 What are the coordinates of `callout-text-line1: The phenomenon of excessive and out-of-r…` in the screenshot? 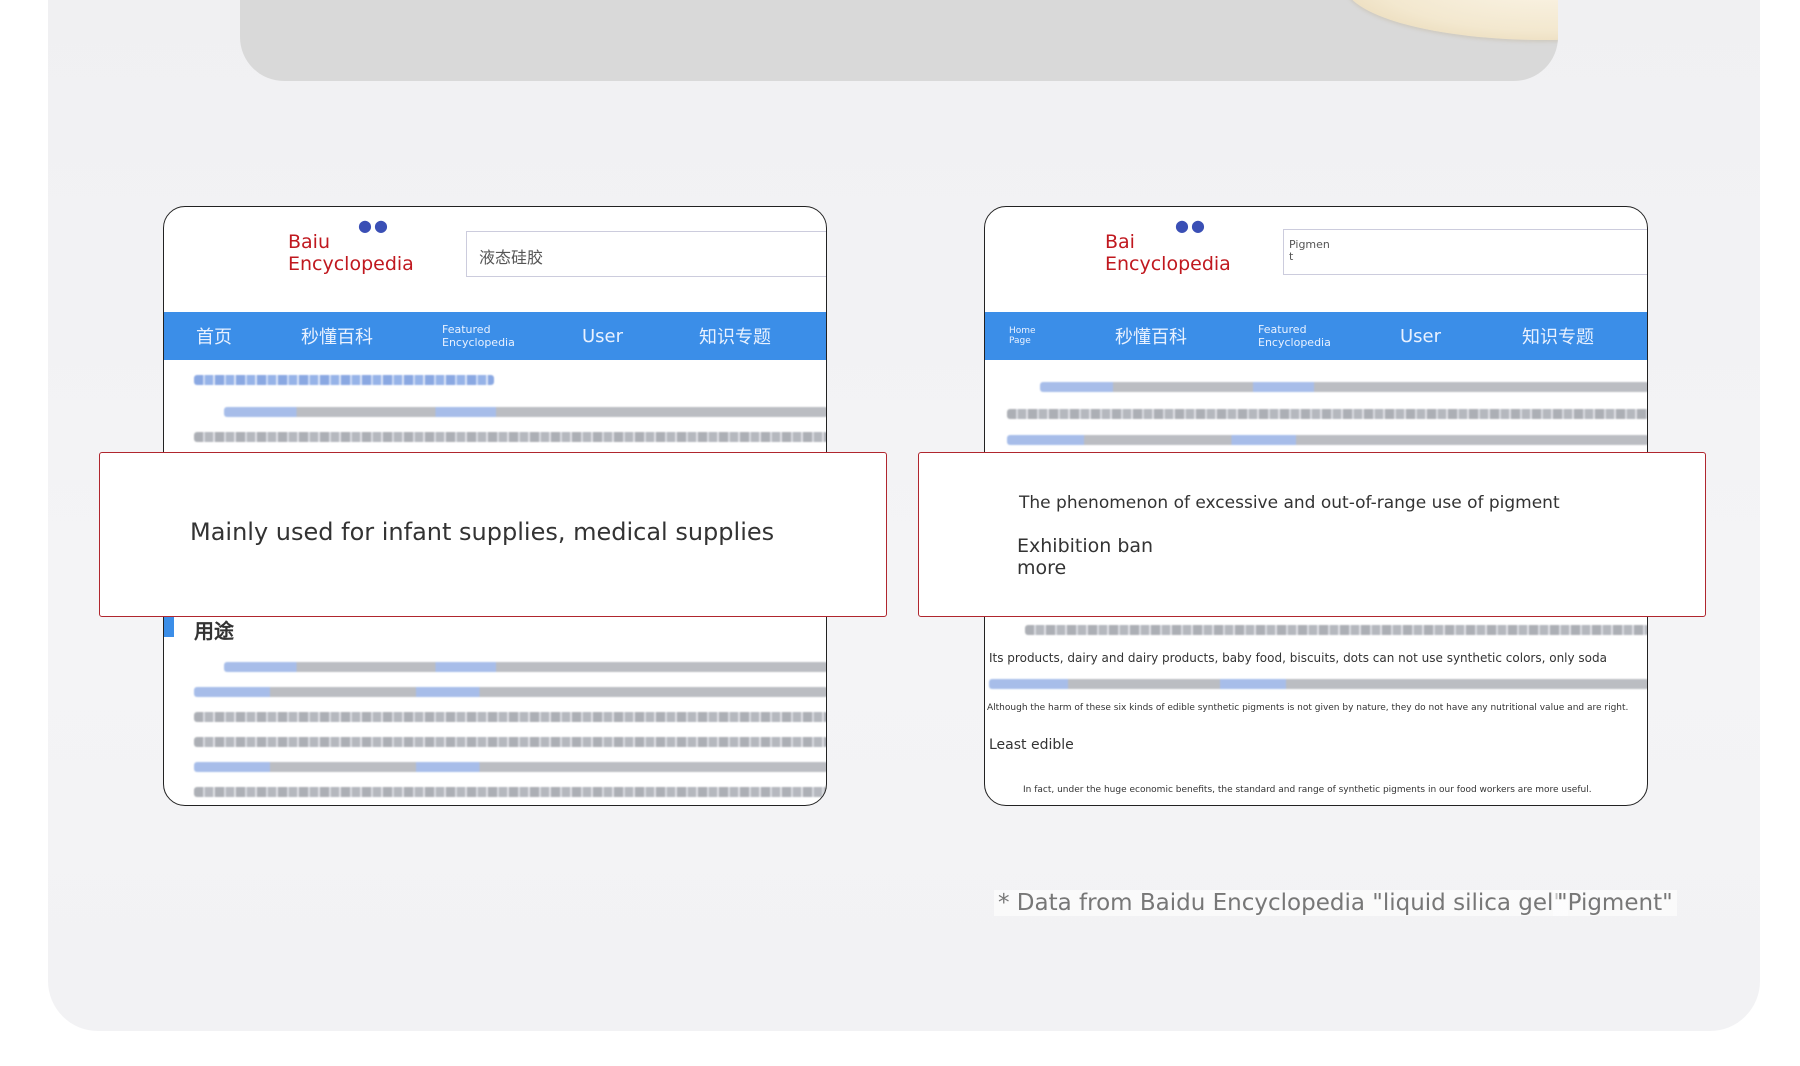 It's located at (1289, 503).